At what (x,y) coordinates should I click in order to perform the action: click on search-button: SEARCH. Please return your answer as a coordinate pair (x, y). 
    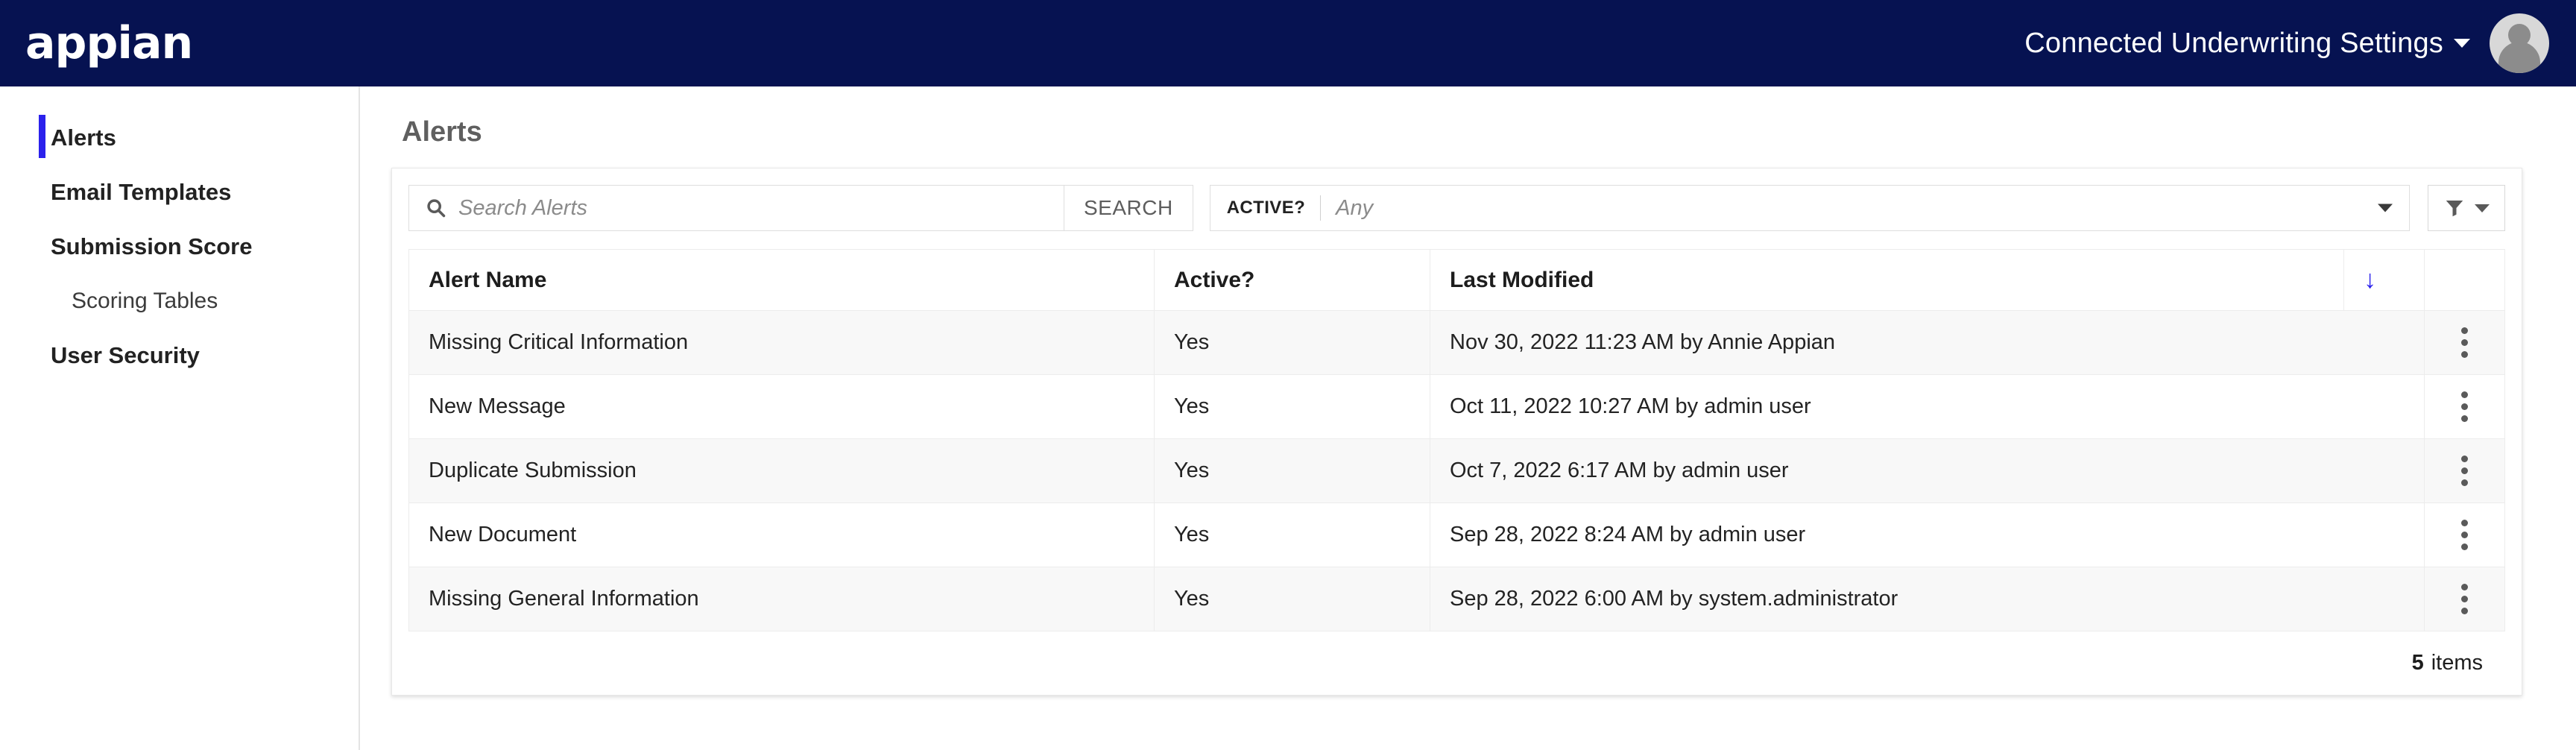
    Looking at the image, I should click on (1128, 208).